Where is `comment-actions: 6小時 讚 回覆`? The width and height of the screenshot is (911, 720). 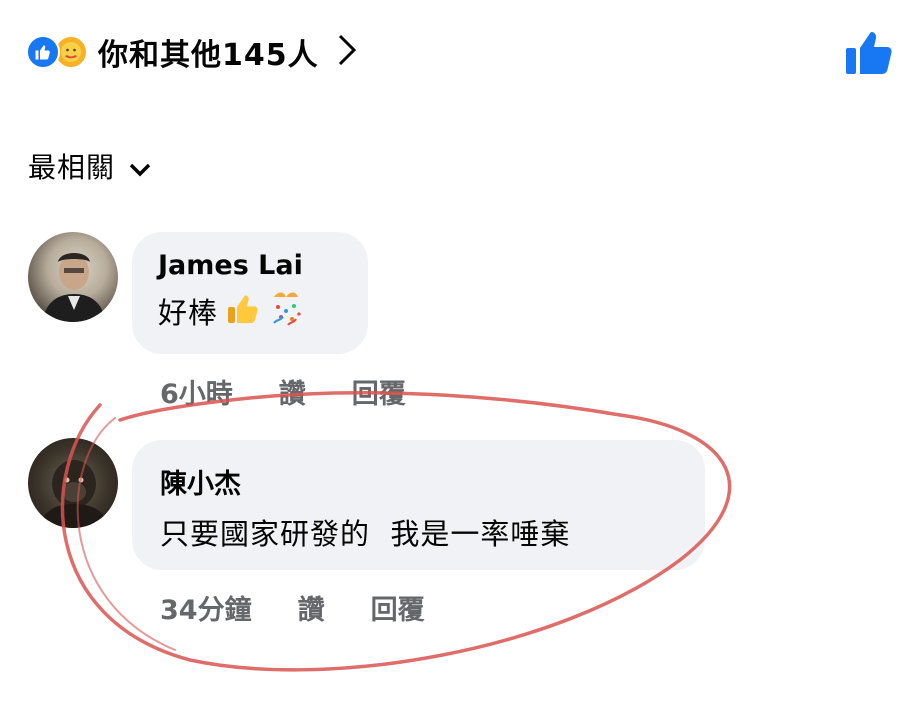 comment-actions: 6小時 讚 回覆 is located at coordinates (283, 391).